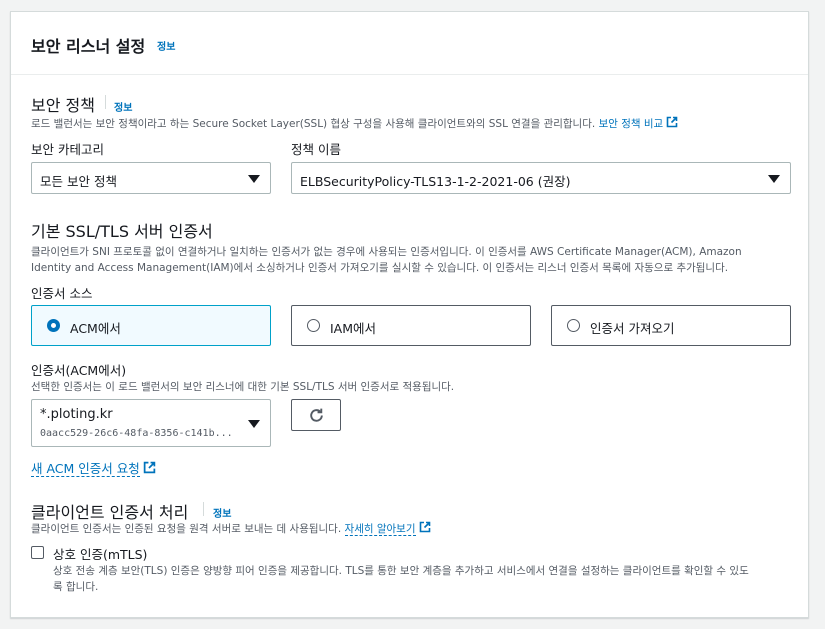  I want to click on source-import-tile: 인증서 가져오기, so click(671, 325).